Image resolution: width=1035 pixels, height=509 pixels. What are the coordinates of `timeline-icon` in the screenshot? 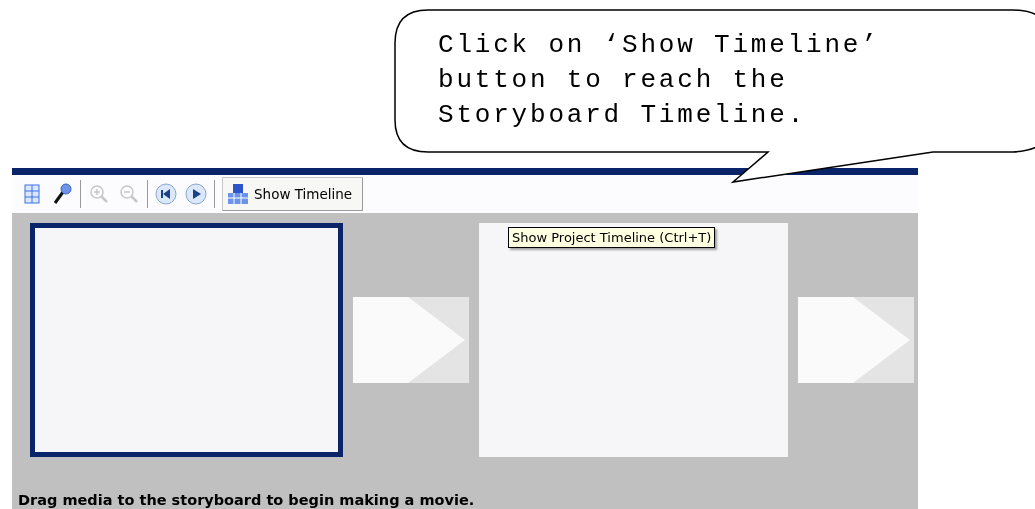 It's located at (238, 194).